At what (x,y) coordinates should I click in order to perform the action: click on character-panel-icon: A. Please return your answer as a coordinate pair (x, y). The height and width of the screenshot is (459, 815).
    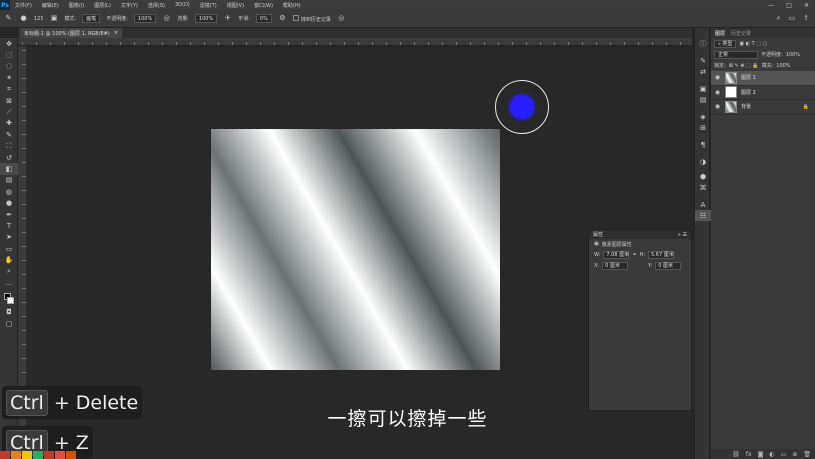
    Looking at the image, I should click on (703, 204).